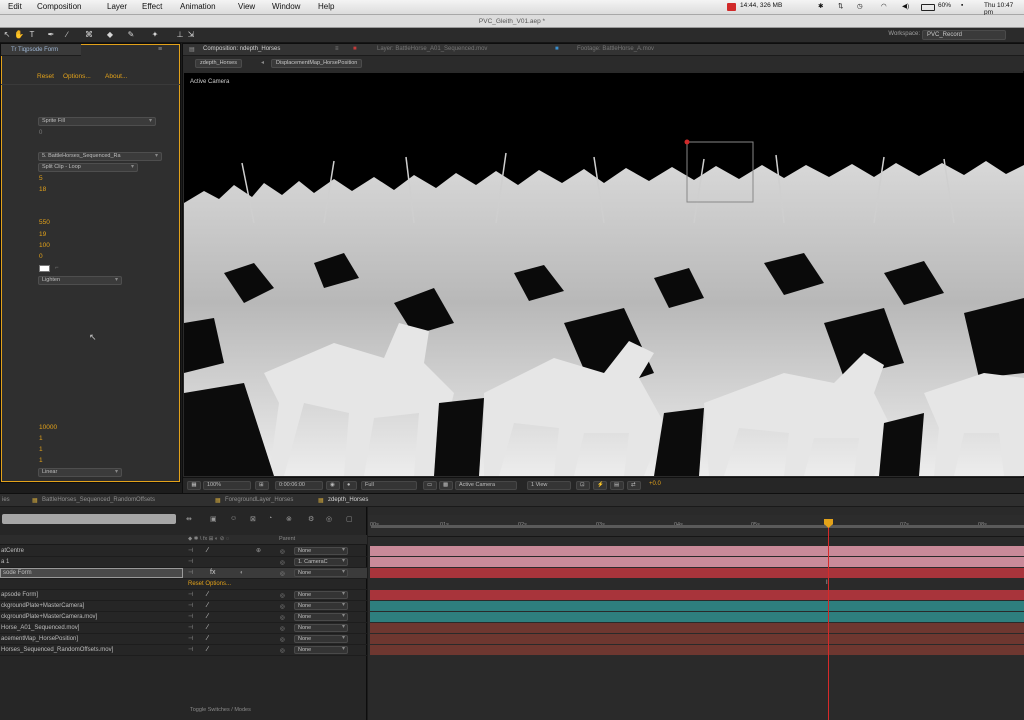 The width and height of the screenshot is (1024, 720). Describe the element at coordinates (192, 49) in the screenshot. I see `lock-icon: ▤` at that location.